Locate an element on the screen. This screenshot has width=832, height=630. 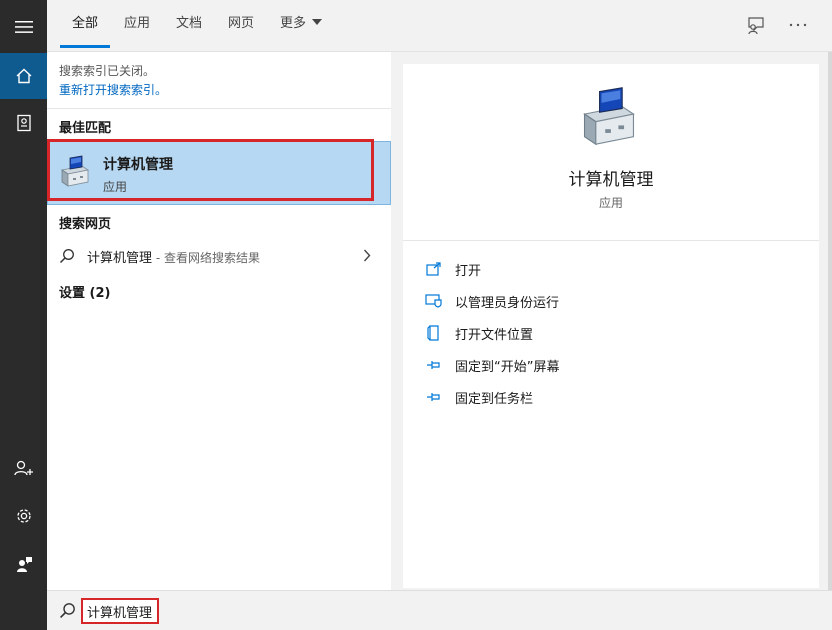
settings-heading: 设置 (2) is located at coordinates (84, 291).